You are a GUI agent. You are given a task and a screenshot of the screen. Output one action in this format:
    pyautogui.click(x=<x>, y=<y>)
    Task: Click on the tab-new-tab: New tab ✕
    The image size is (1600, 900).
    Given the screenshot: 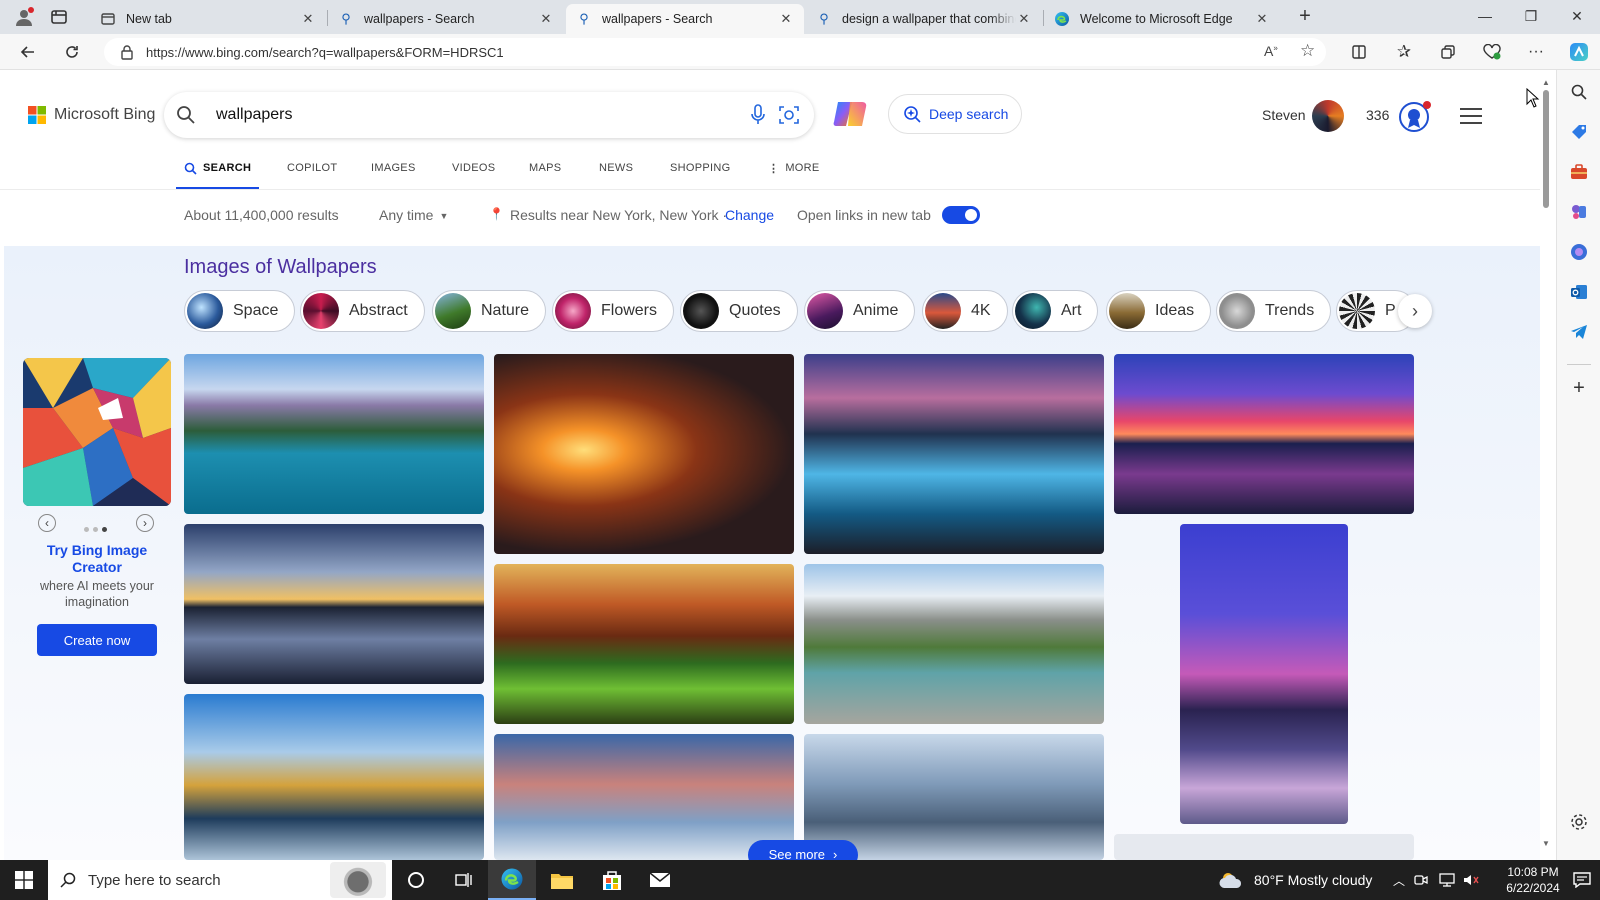 What is the action you would take?
    pyautogui.click(x=208, y=19)
    